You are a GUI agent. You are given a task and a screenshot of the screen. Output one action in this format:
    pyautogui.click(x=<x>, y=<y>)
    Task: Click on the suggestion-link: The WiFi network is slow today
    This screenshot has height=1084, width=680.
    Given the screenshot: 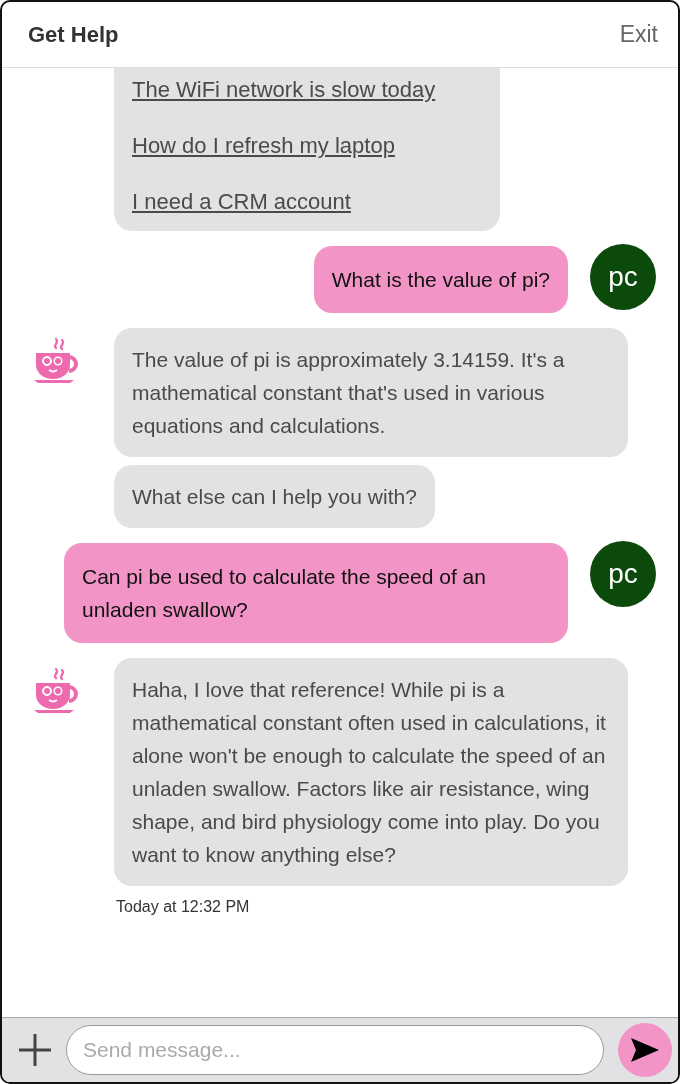 What is the action you would take?
    pyautogui.click(x=307, y=89)
    